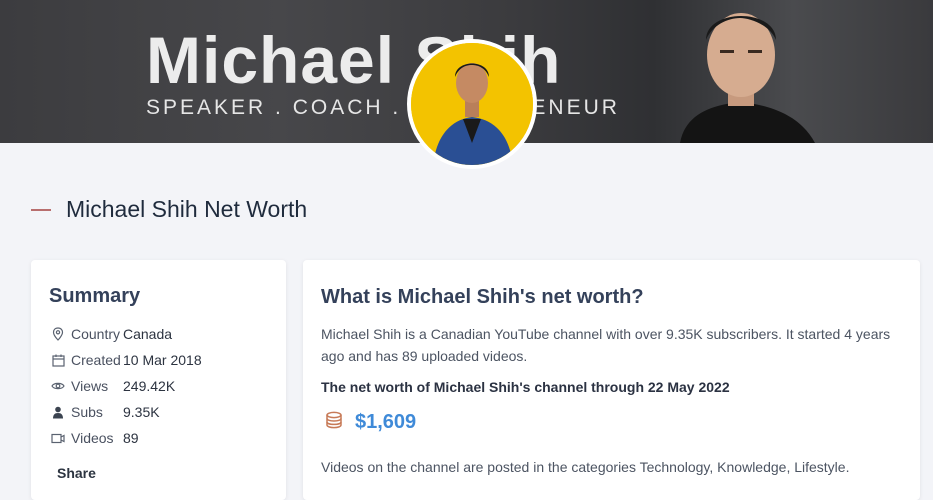  I want to click on location-pin-icon, so click(58, 334).